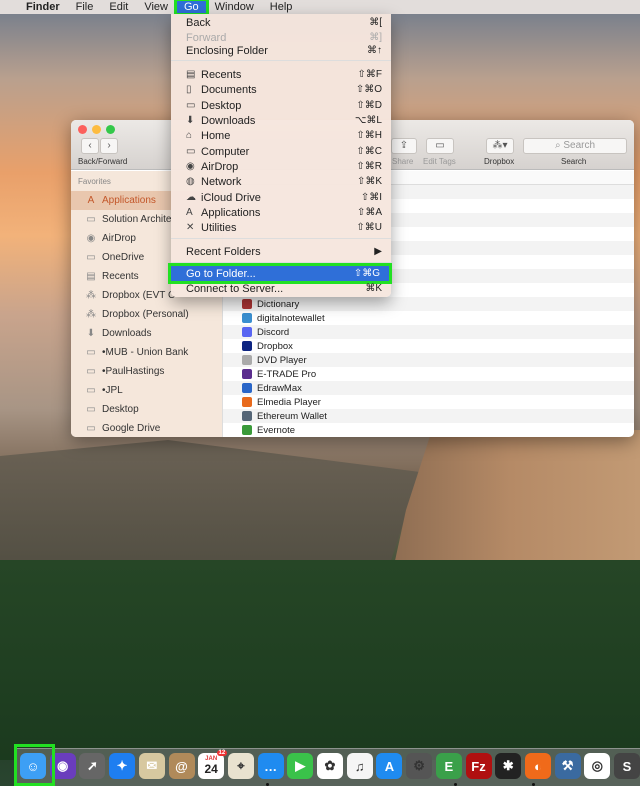  I want to click on menu-view: View, so click(156, 7).